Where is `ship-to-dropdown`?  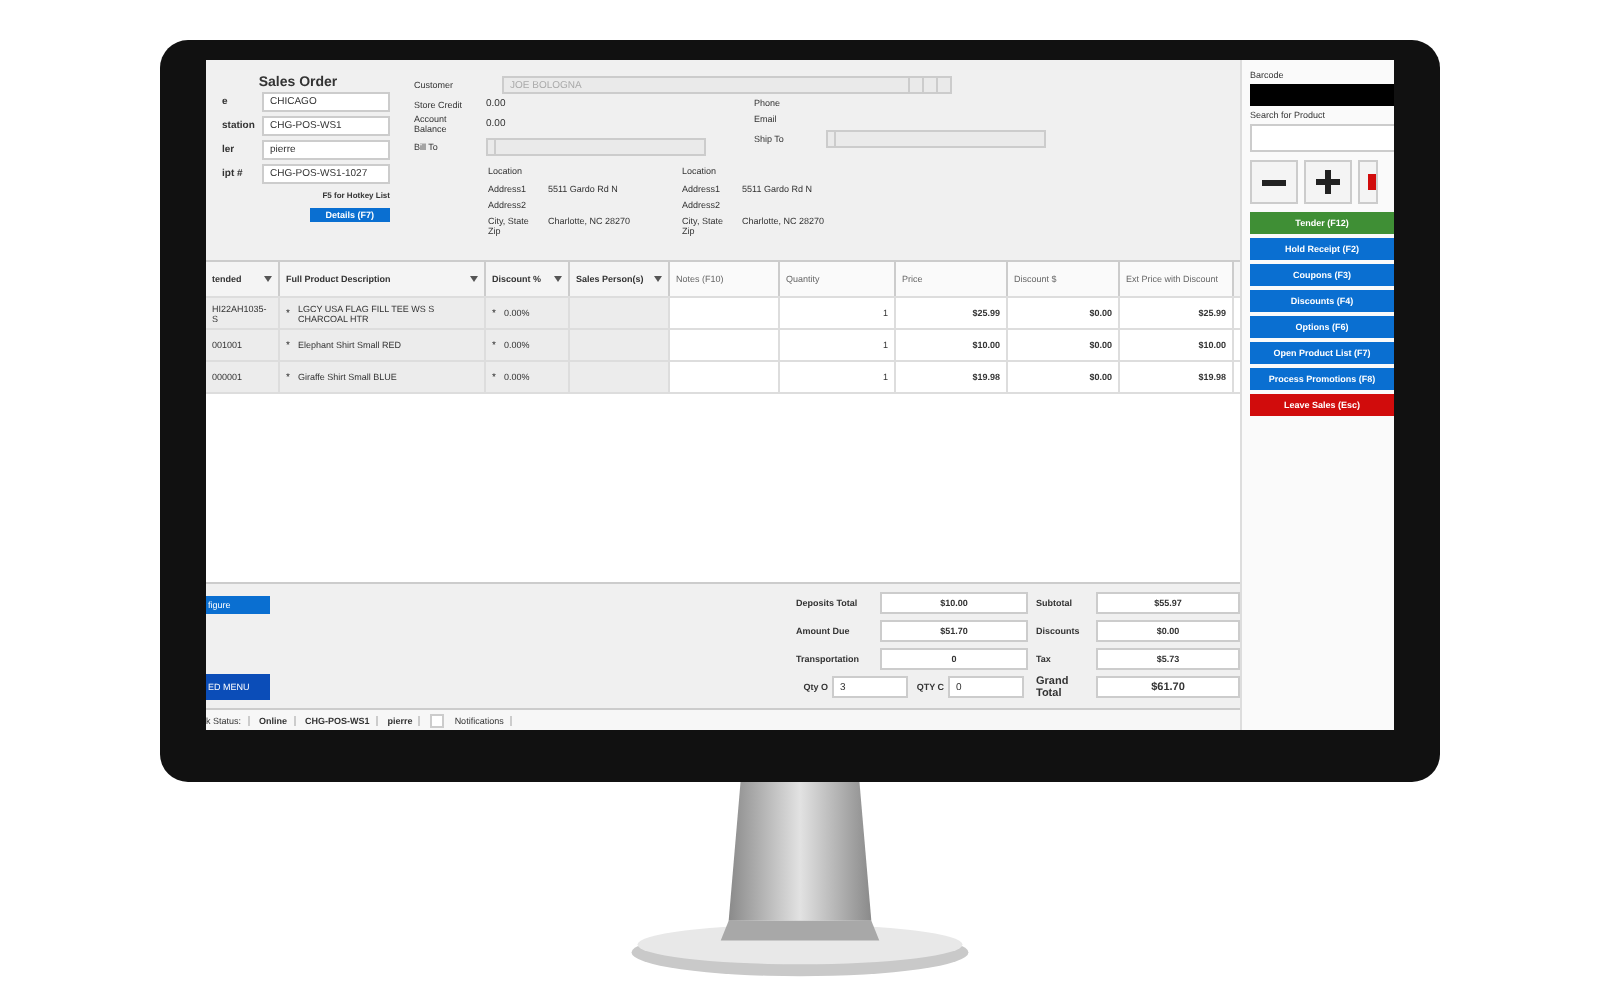
ship-to-dropdown is located at coordinates (936, 139).